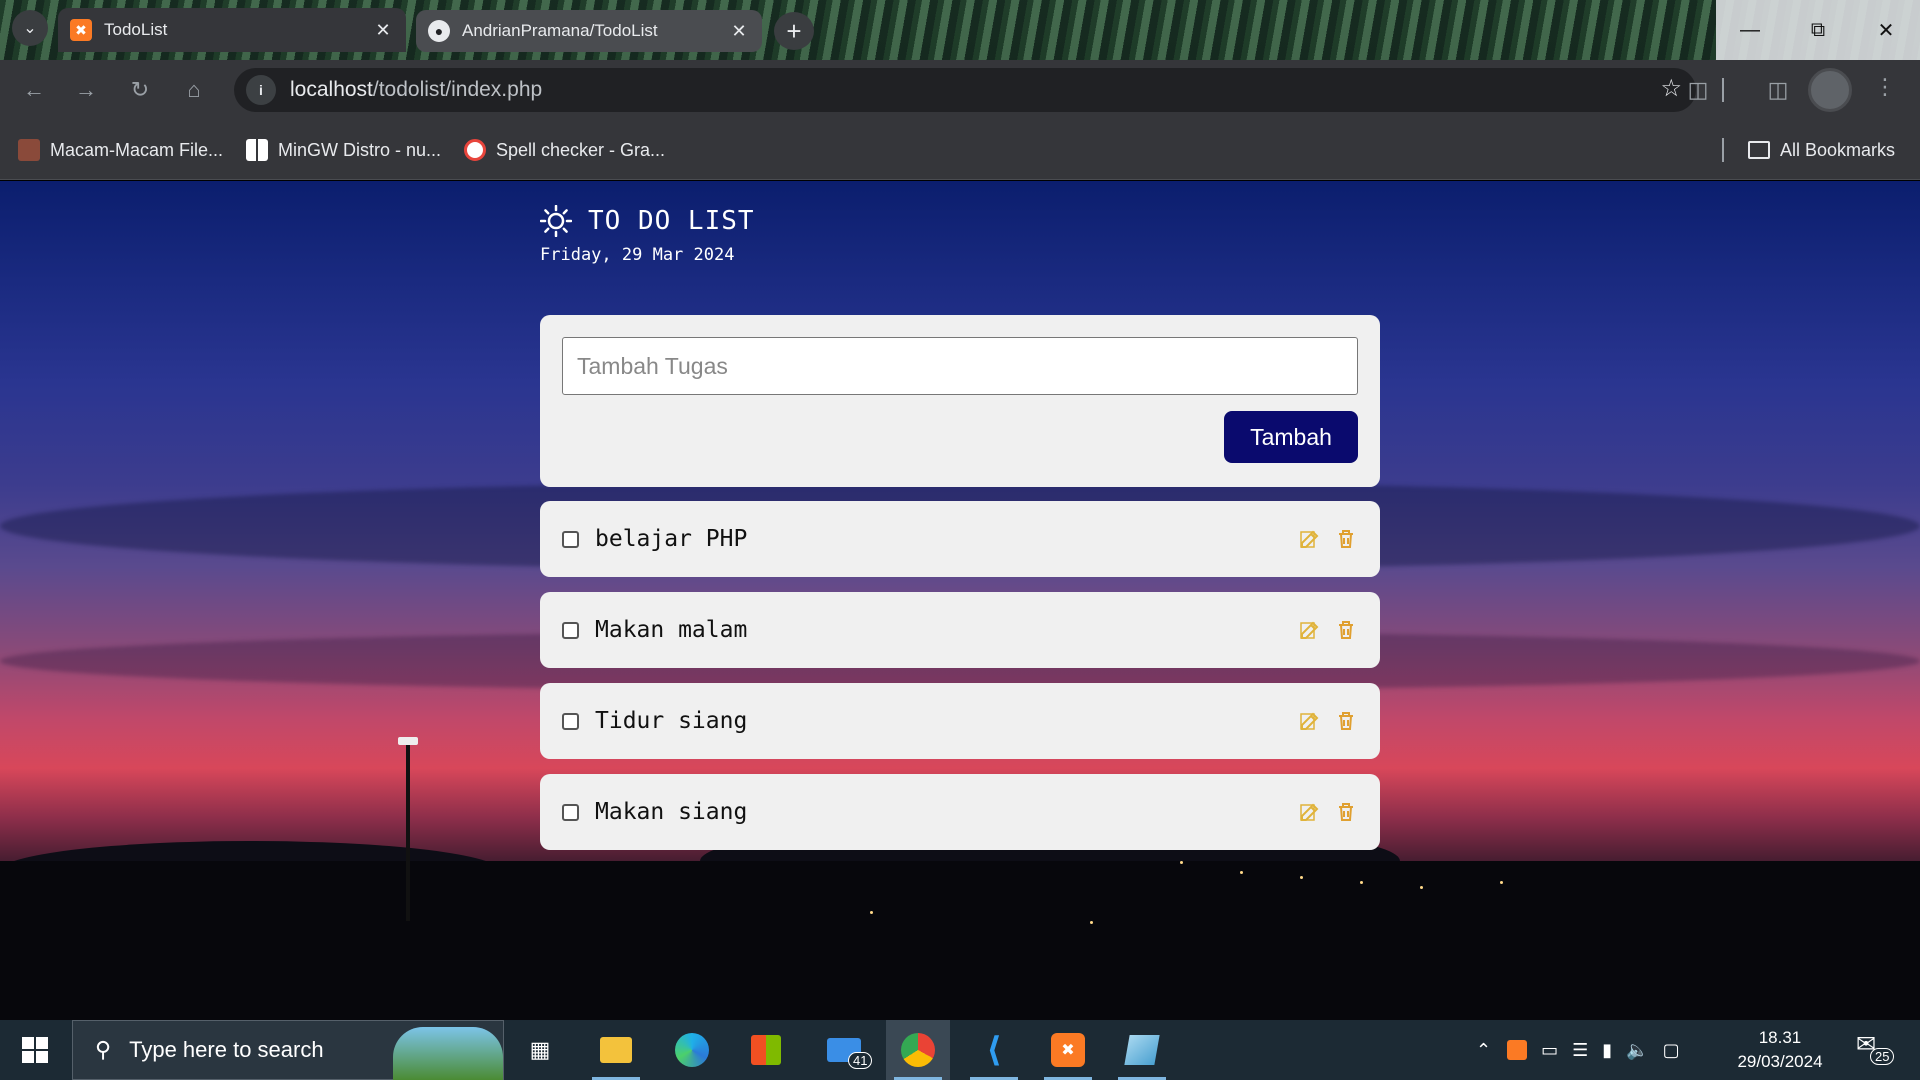 The width and height of the screenshot is (1920, 1080). Describe the element at coordinates (1671, 88) in the screenshot. I see `bookmark-star-icon: ☆` at that location.